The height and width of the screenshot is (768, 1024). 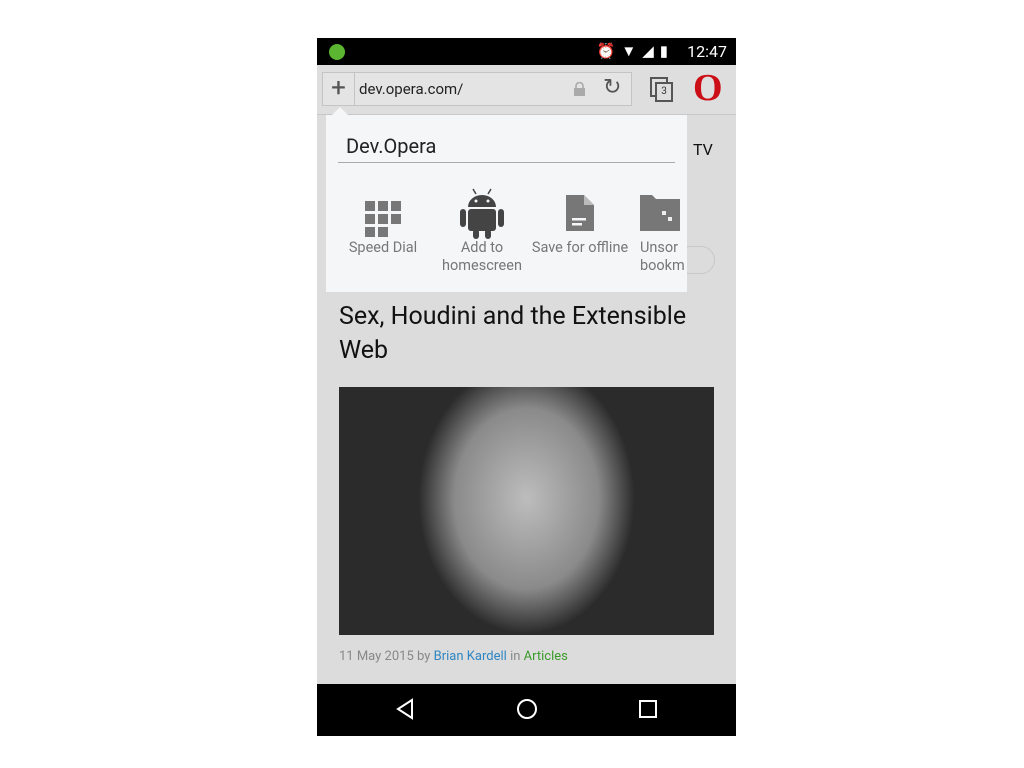 What do you see at coordinates (424, 656) in the screenshot?
I see `by-text: by` at bounding box center [424, 656].